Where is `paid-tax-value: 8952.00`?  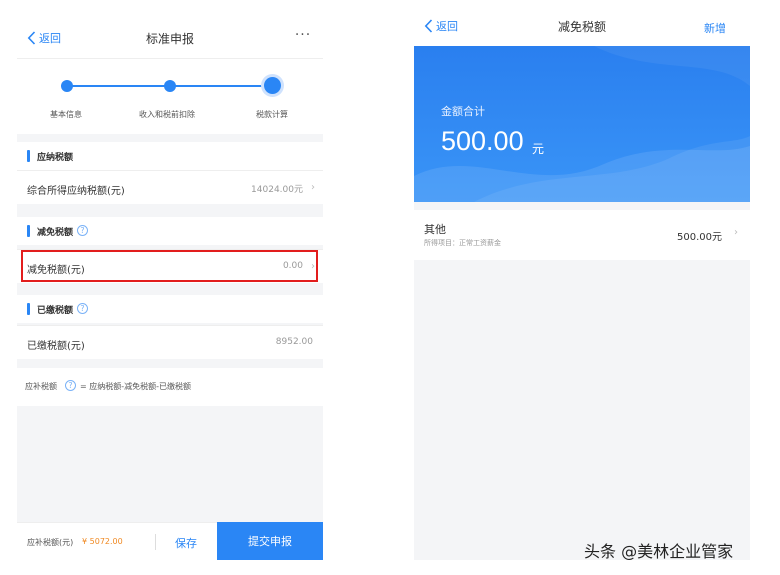 paid-tax-value: 8952.00 is located at coordinates (294, 342).